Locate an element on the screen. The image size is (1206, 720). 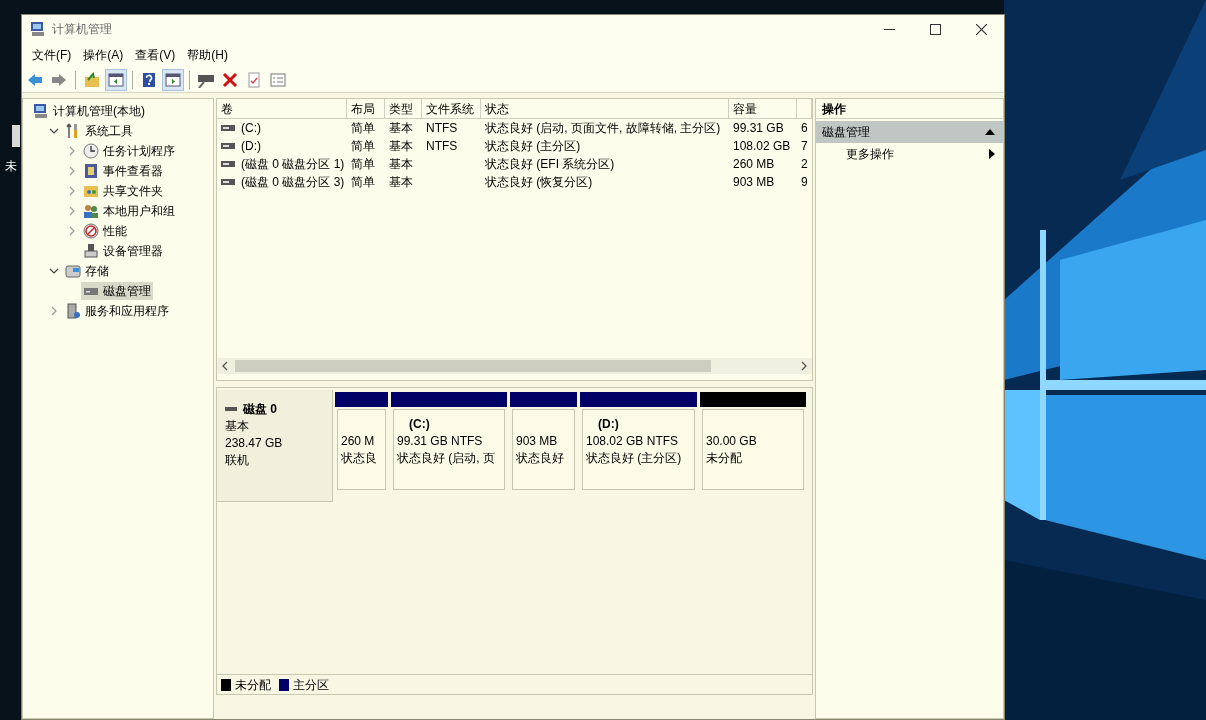
menu-item: 帮助(H) is located at coordinates (207, 55).